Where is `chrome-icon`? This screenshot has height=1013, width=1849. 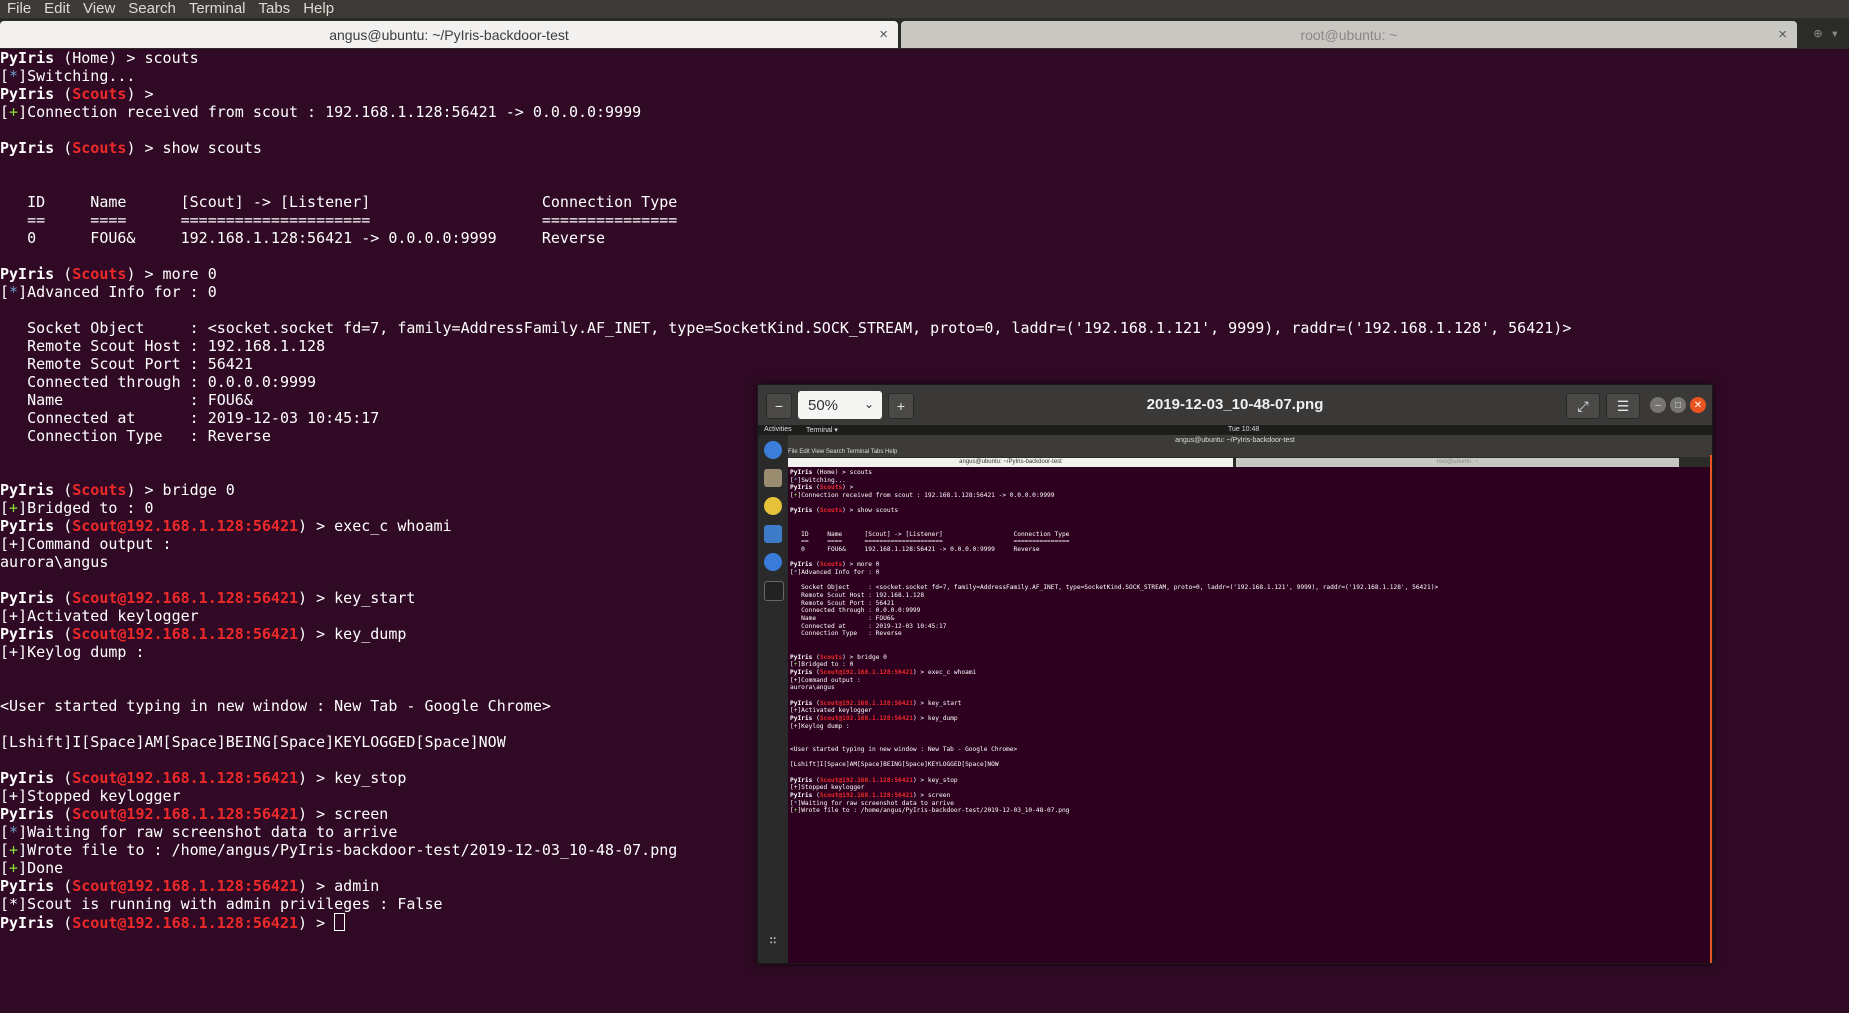
chrome-icon is located at coordinates (773, 450).